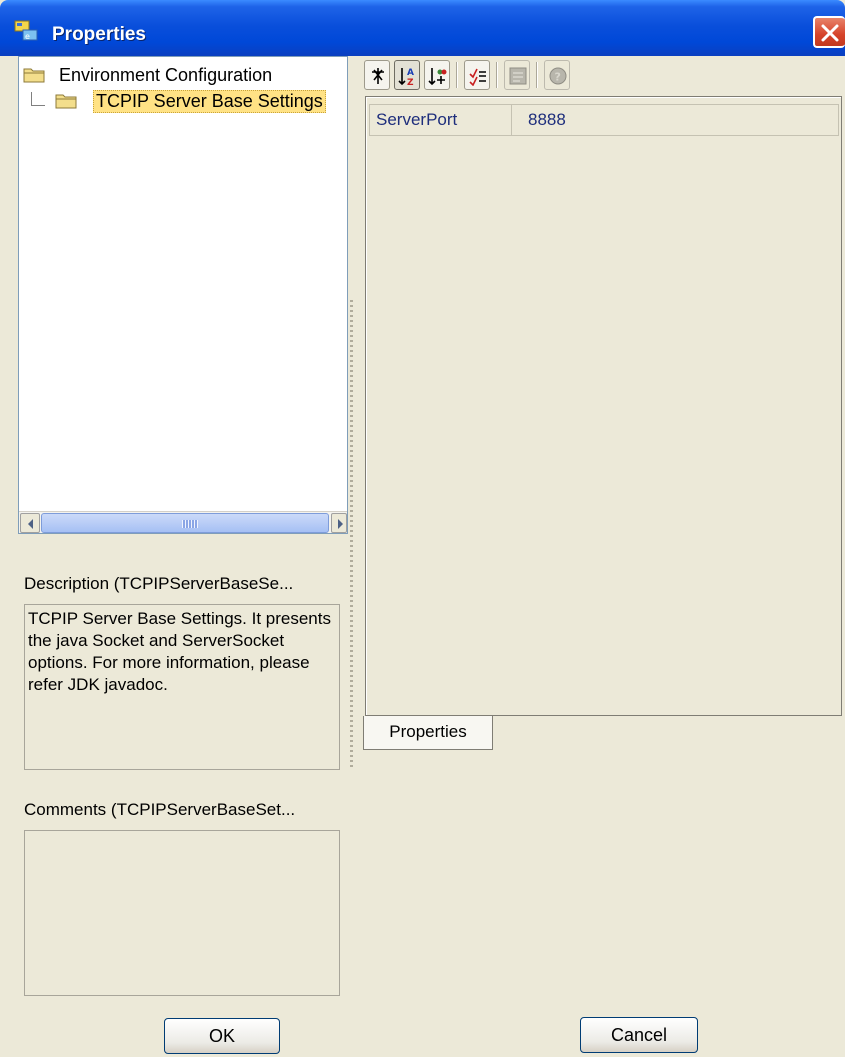  I want to click on close-icon, so click(830, 33).